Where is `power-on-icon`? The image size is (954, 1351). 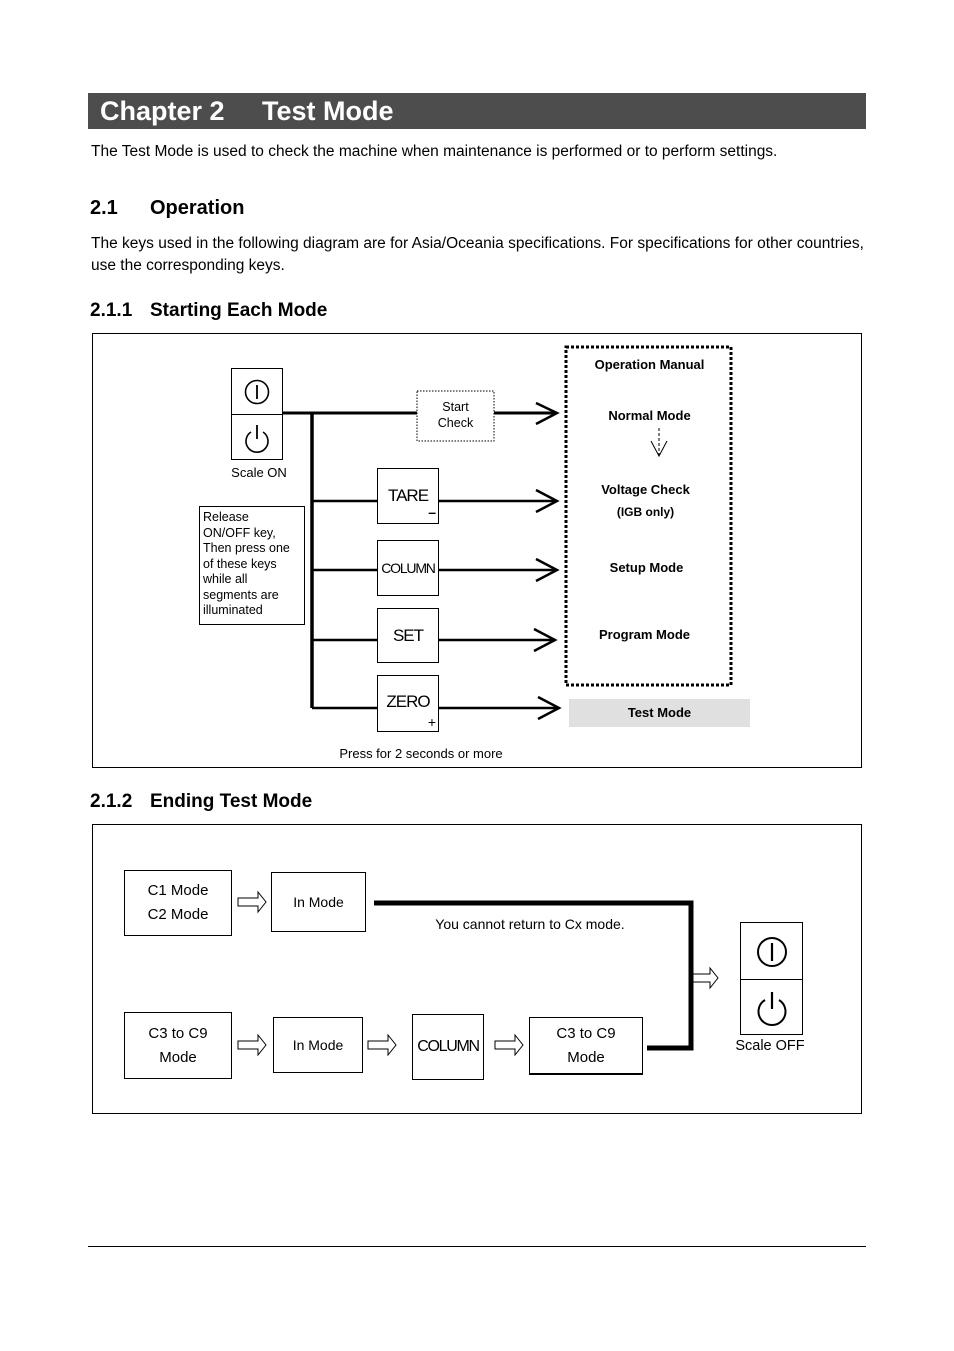
power-on-icon is located at coordinates (771, 951).